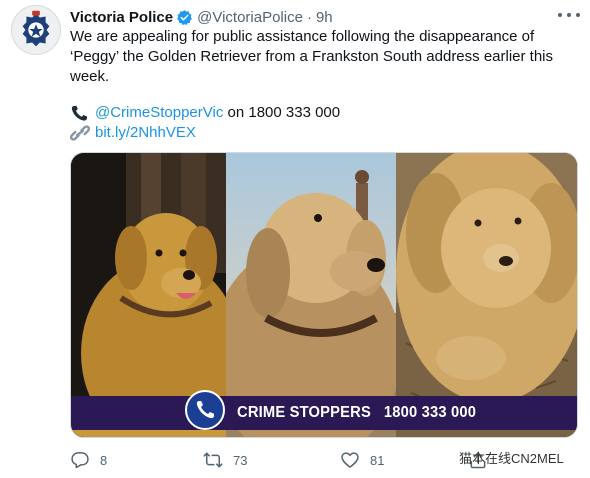 The height and width of the screenshot is (478, 590). What do you see at coordinates (184, 17) in the screenshot?
I see `verified-badge-icon` at bounding box center [184, 17].